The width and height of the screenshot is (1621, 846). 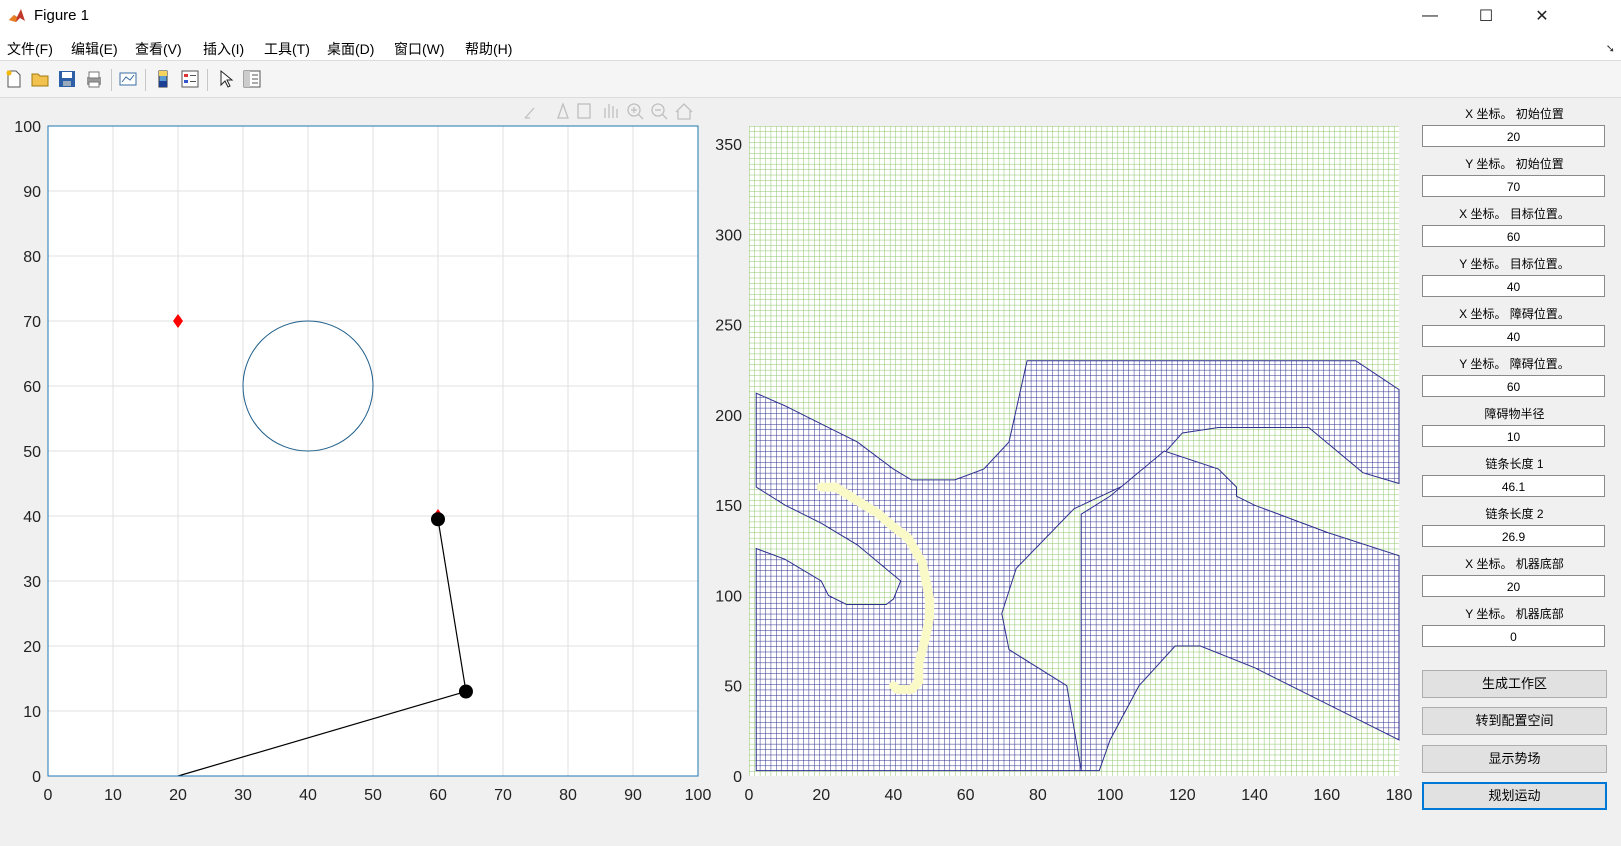 What do you see at coordinates (32, 257) in the screenshot?
I see `y-tick-label: 80` at bounding box center [32, 257].